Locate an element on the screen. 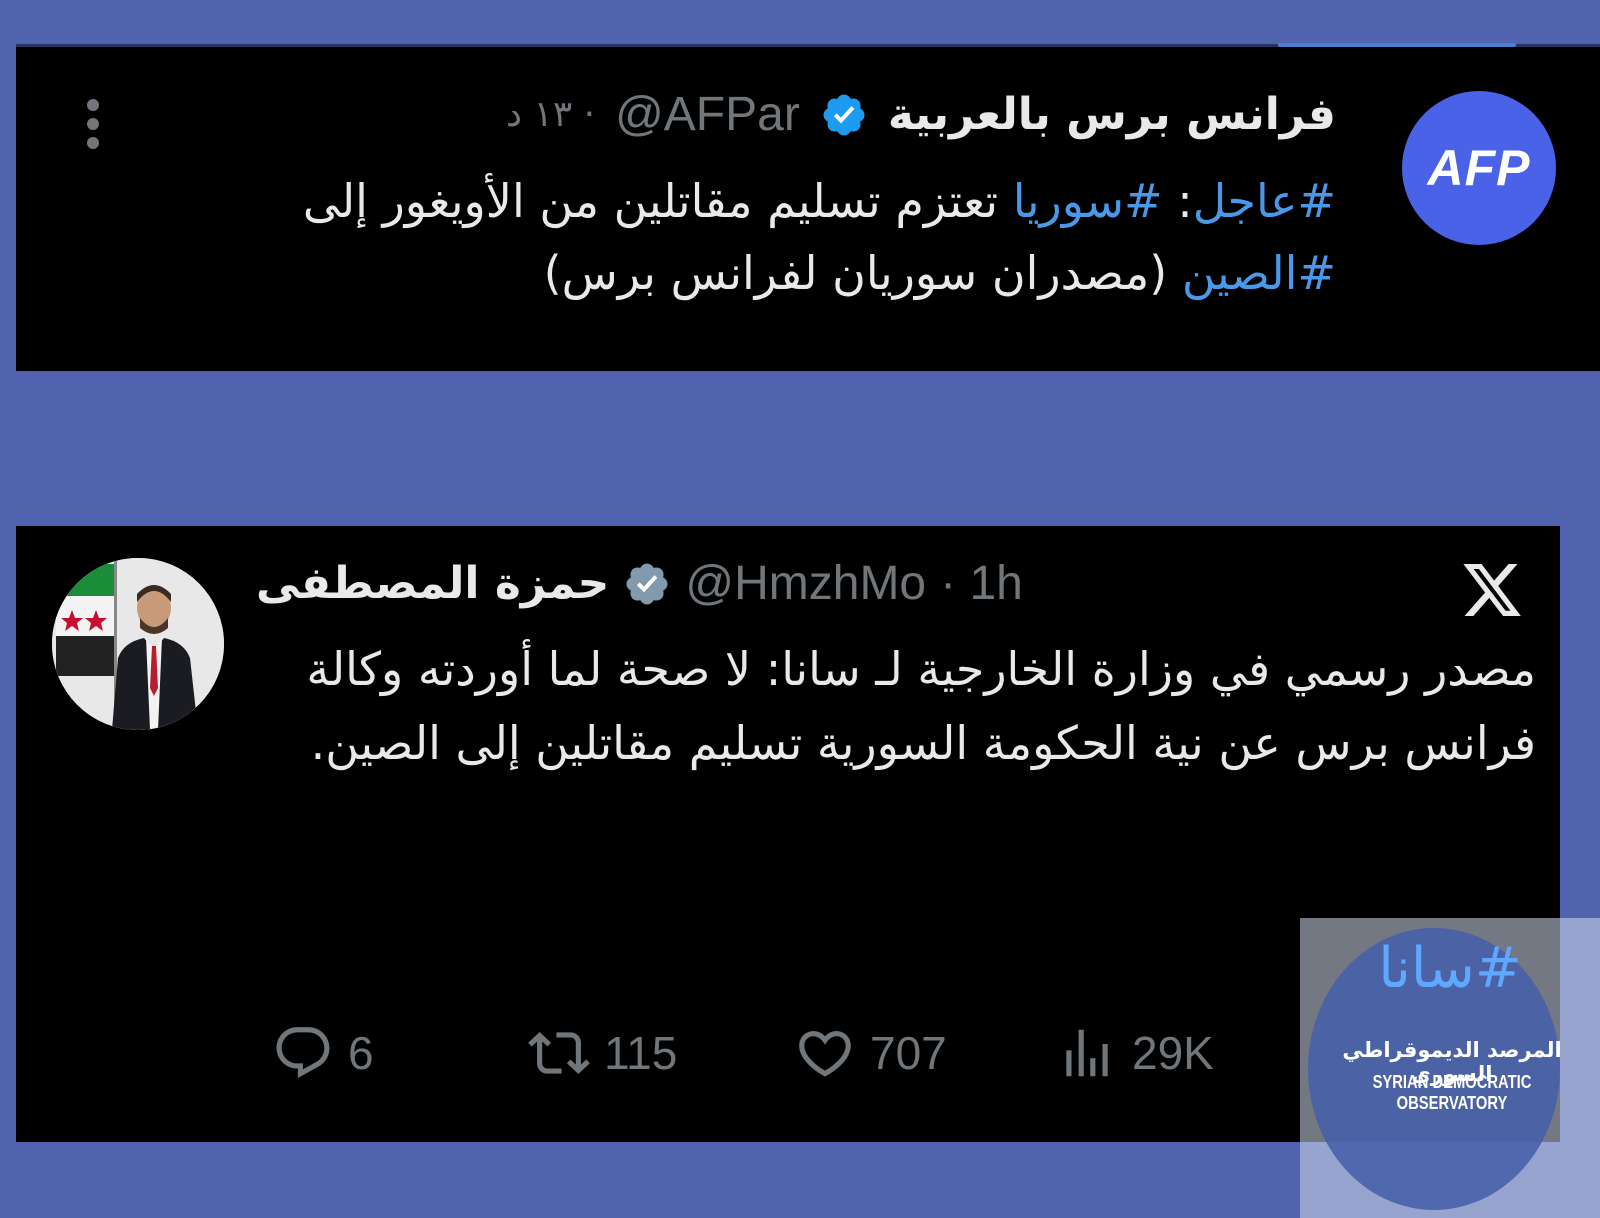  hashtag-breaking: #عاجل is located at coordinates (1264, 201).